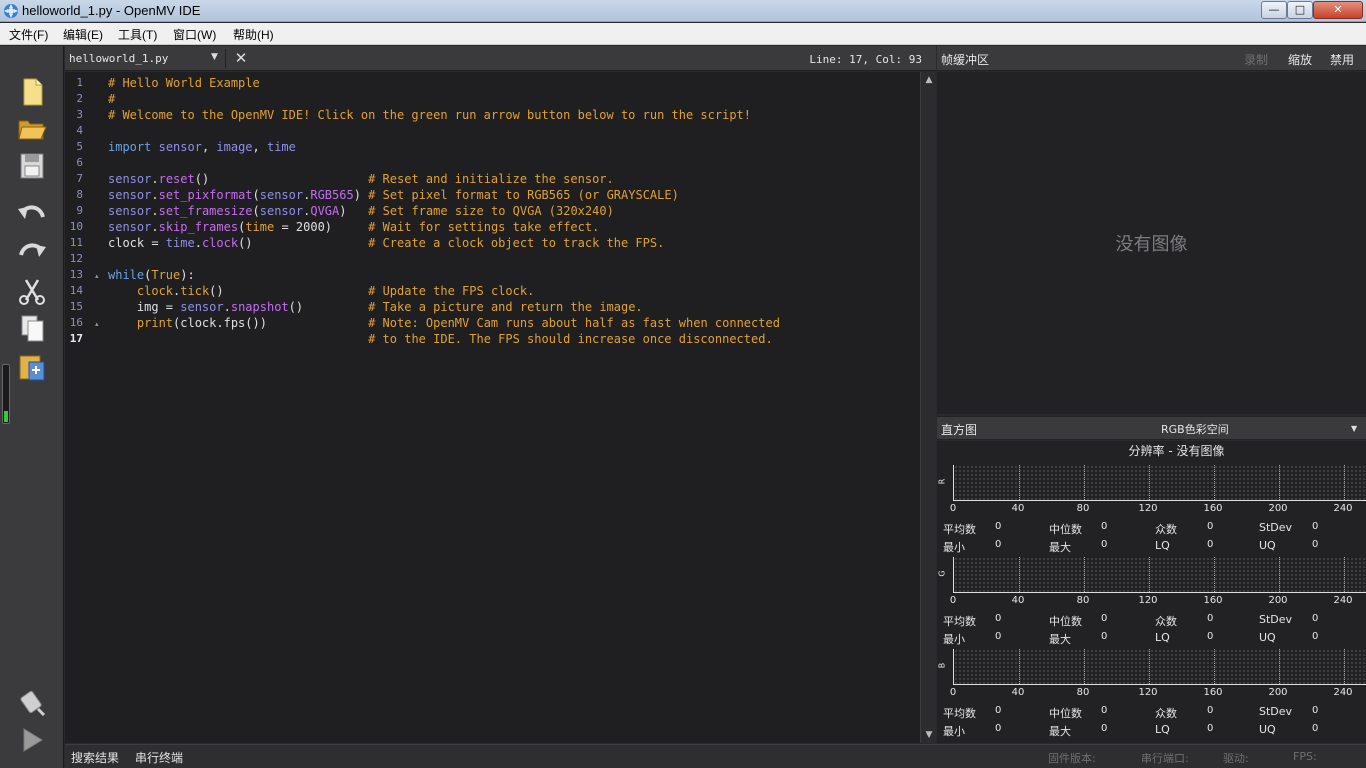  I want to click on line-number: 10, so click(76, 226).